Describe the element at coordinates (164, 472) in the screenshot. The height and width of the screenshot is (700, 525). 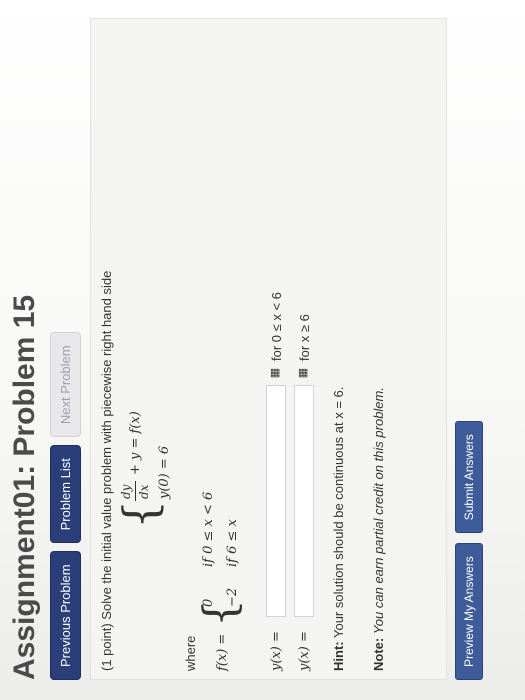
I see `initial-condition: y(0) = 6` at that location.